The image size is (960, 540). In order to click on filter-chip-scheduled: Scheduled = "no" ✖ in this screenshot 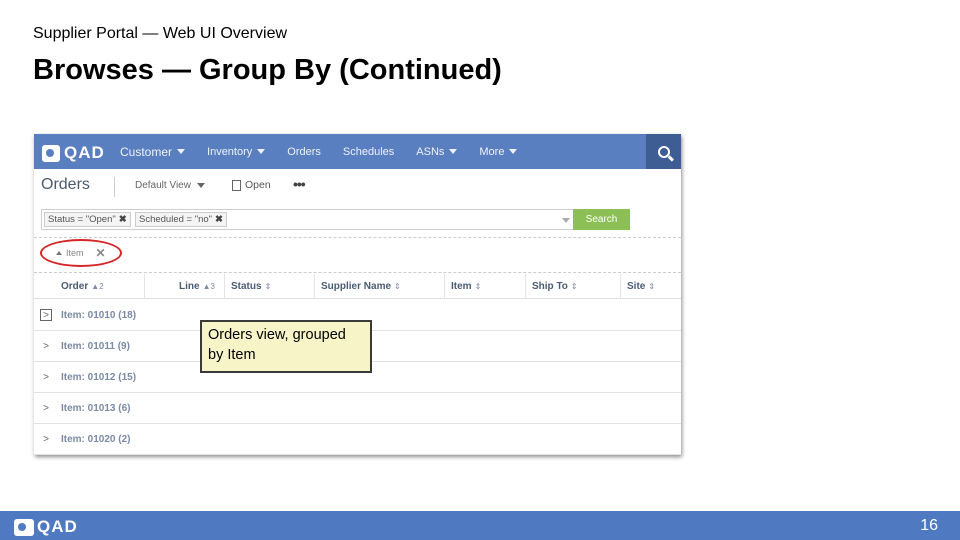, I will do `click(181, 219)`.